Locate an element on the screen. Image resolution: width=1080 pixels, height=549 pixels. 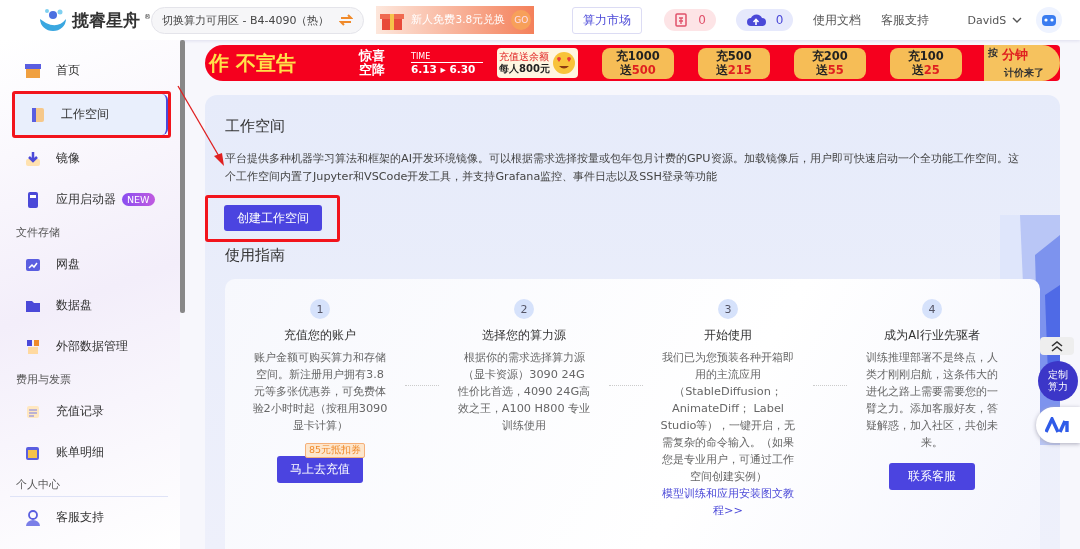
cloud-upload-icon is located at coordinates (755, 20).